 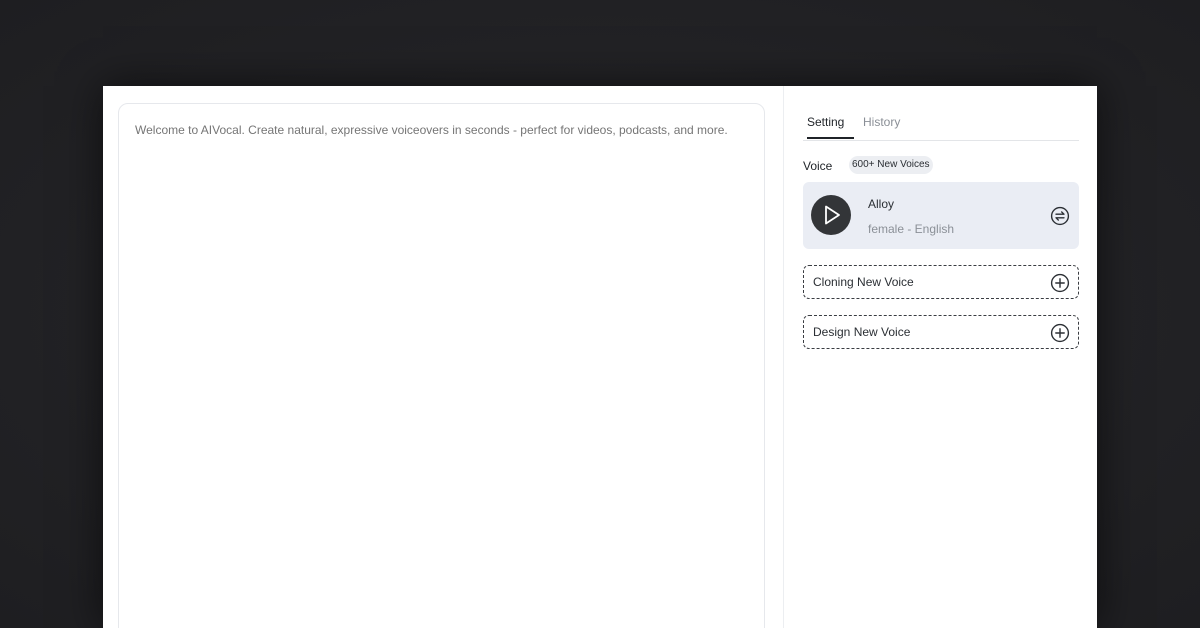 I want to click on new-voices-badge: 600+ New Voices, so click(x=891, y=165).